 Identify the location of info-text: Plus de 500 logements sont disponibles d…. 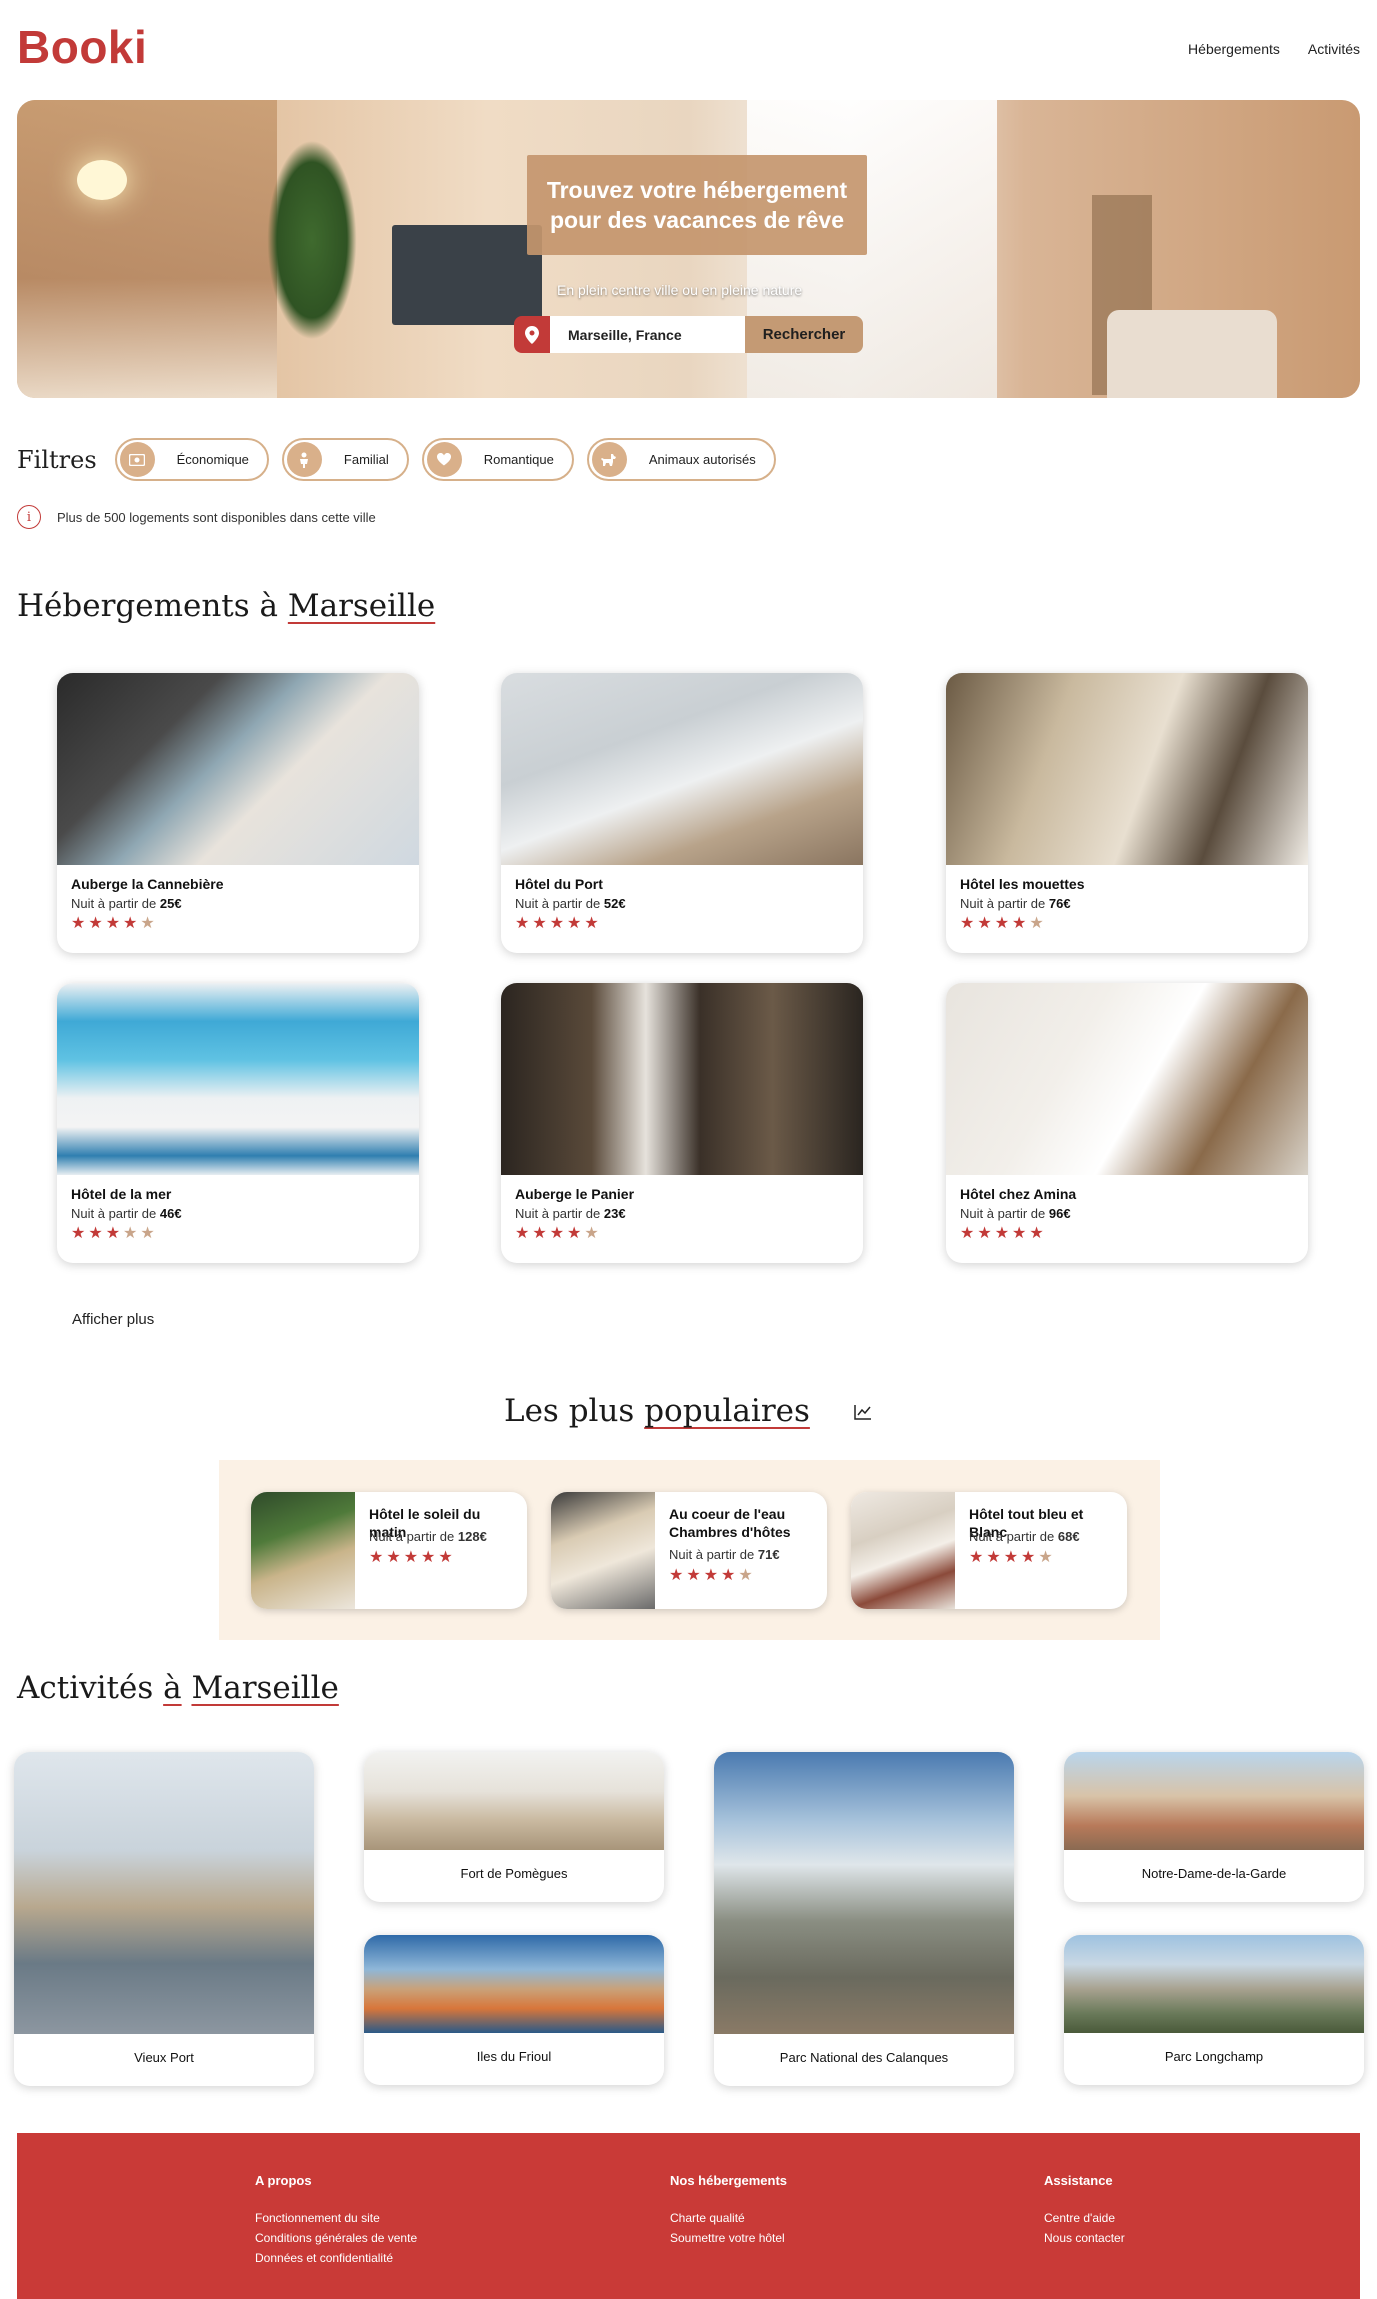
(216, 517).